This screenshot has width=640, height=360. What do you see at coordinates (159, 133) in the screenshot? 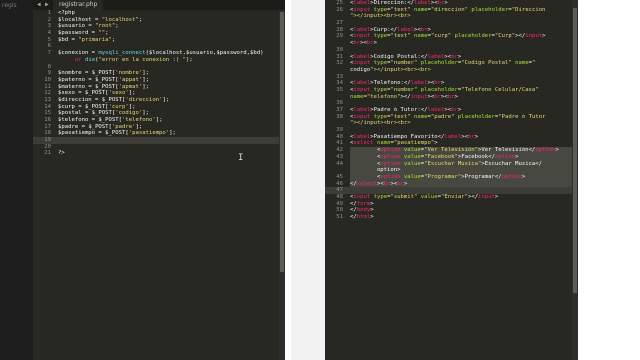
I see `code-line: 18 $pasatiempo = $_POST['pasatiempo'];` at bounding box center [159, 133].